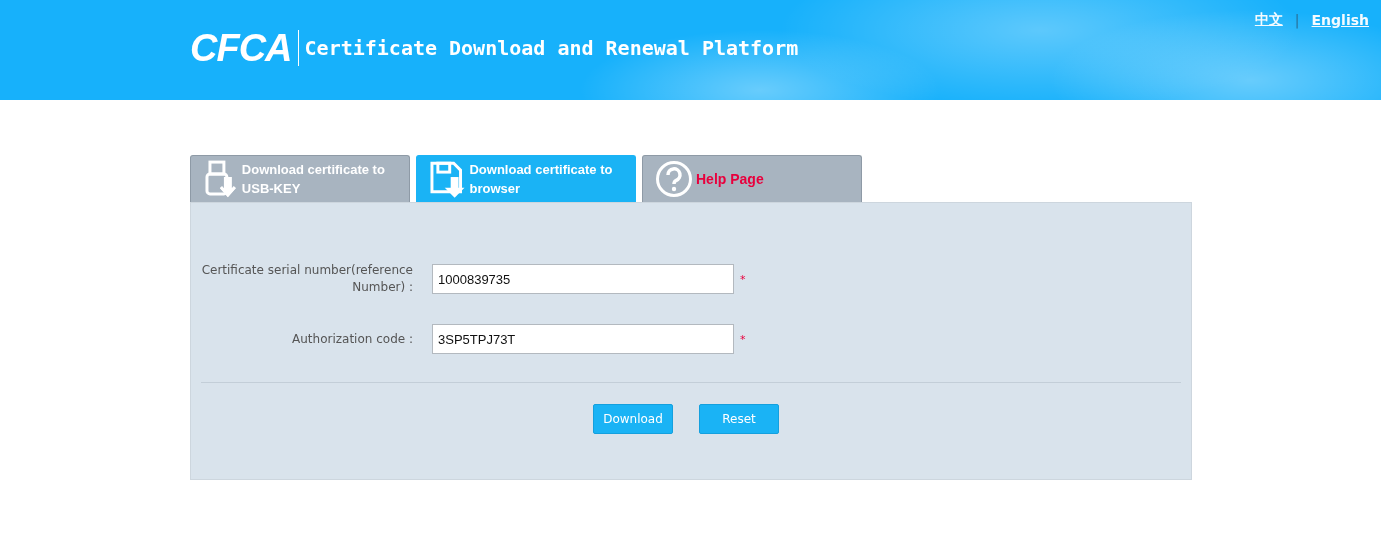 The image size is (1381, 551). I want to click on reset-button: Reset, so click(739, 419).